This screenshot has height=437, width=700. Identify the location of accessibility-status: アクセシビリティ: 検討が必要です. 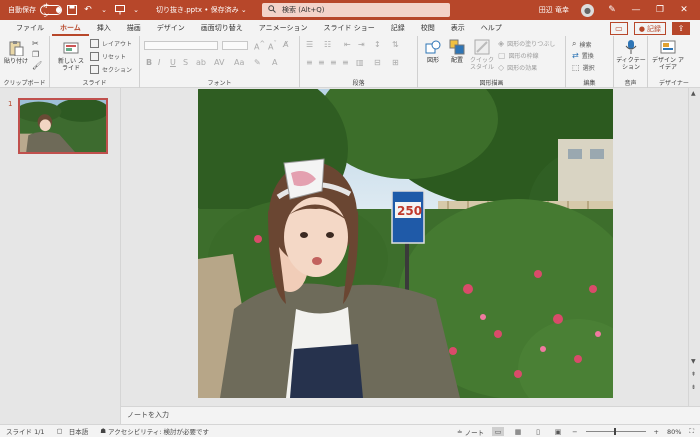
(158, 431).